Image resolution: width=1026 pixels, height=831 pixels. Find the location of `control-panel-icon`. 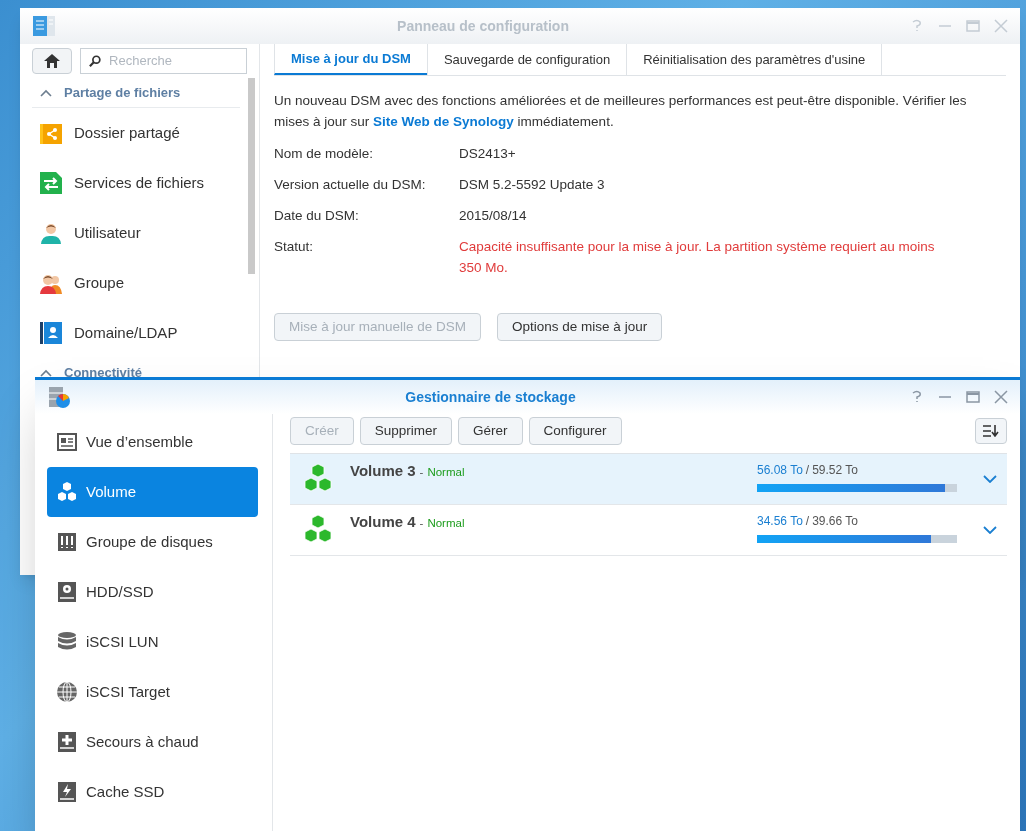

control-panel-icon is located at coordinates (44, 26).